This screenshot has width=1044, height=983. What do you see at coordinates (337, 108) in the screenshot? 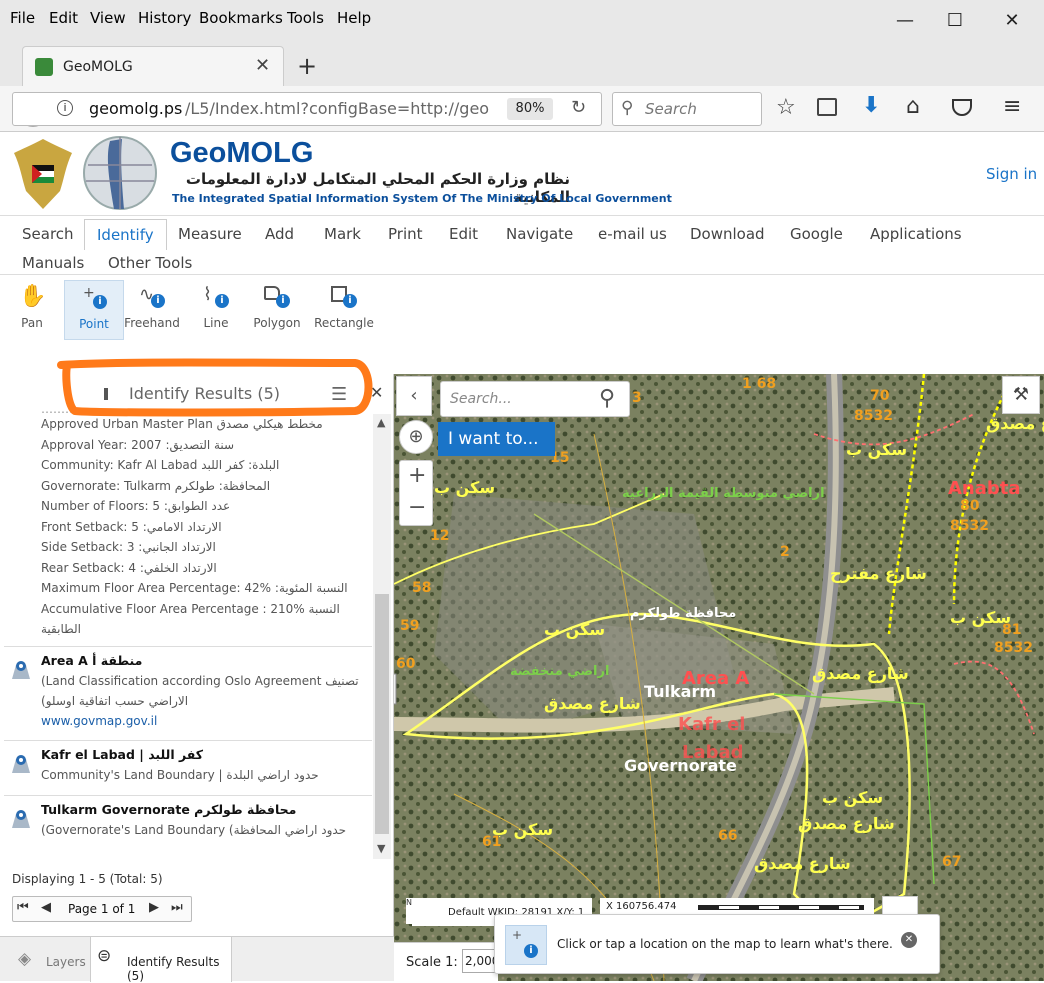
I see `url-path: /L5/Index.html?configBase=http://geo` at bounding box center [337, 108].